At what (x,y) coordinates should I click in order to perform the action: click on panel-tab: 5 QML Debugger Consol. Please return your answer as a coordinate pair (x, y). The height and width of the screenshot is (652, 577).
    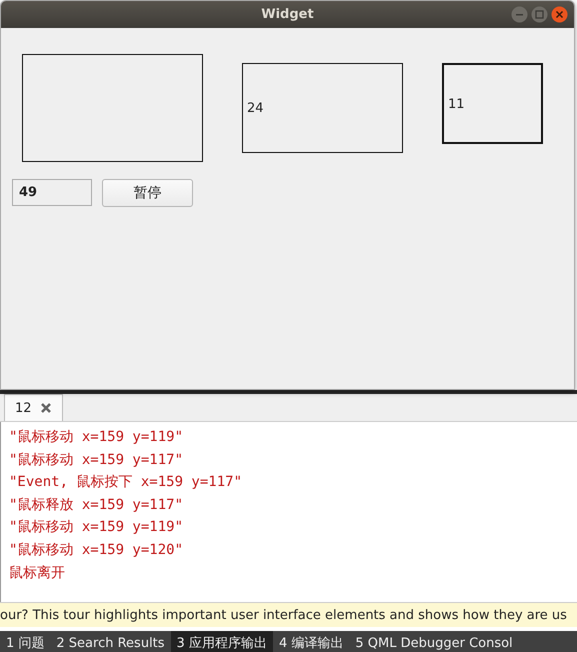
    Looking at the image, I should click on (434, 641).